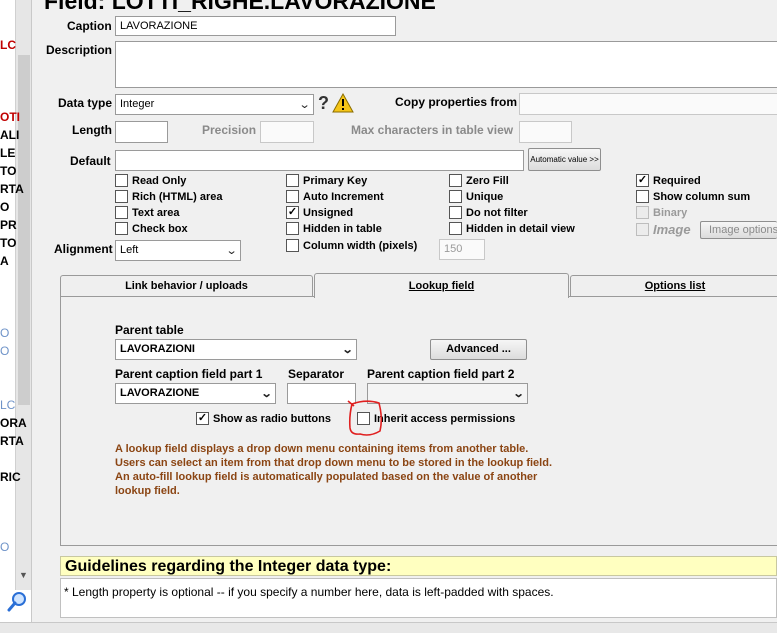  Describe the element at coordinates (512, 228) in the screenshot. I see `hidden-in-detail-checkbox: Hidden in detail view` at that location.